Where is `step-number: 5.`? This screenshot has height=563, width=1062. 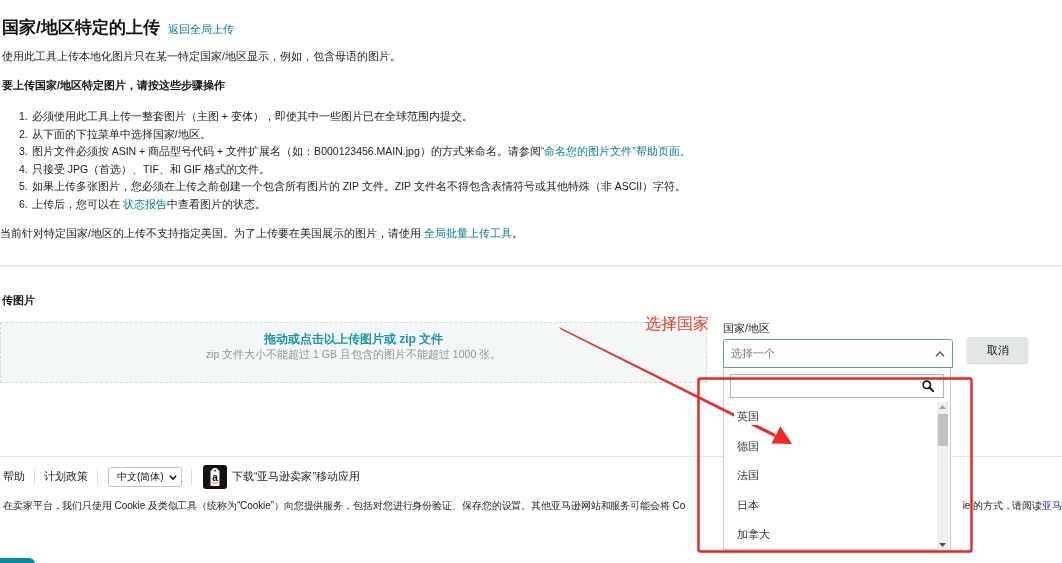 step-number: 5. is located at coordinates (23, 187).